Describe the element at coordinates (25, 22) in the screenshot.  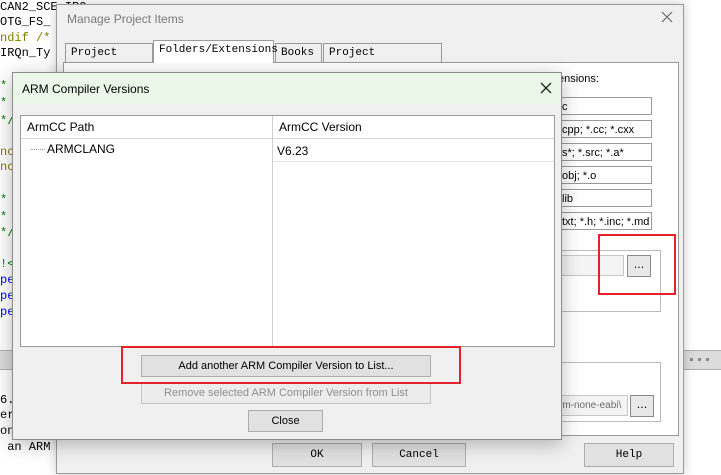
I see `code-line: OTG_FS_` at that location.